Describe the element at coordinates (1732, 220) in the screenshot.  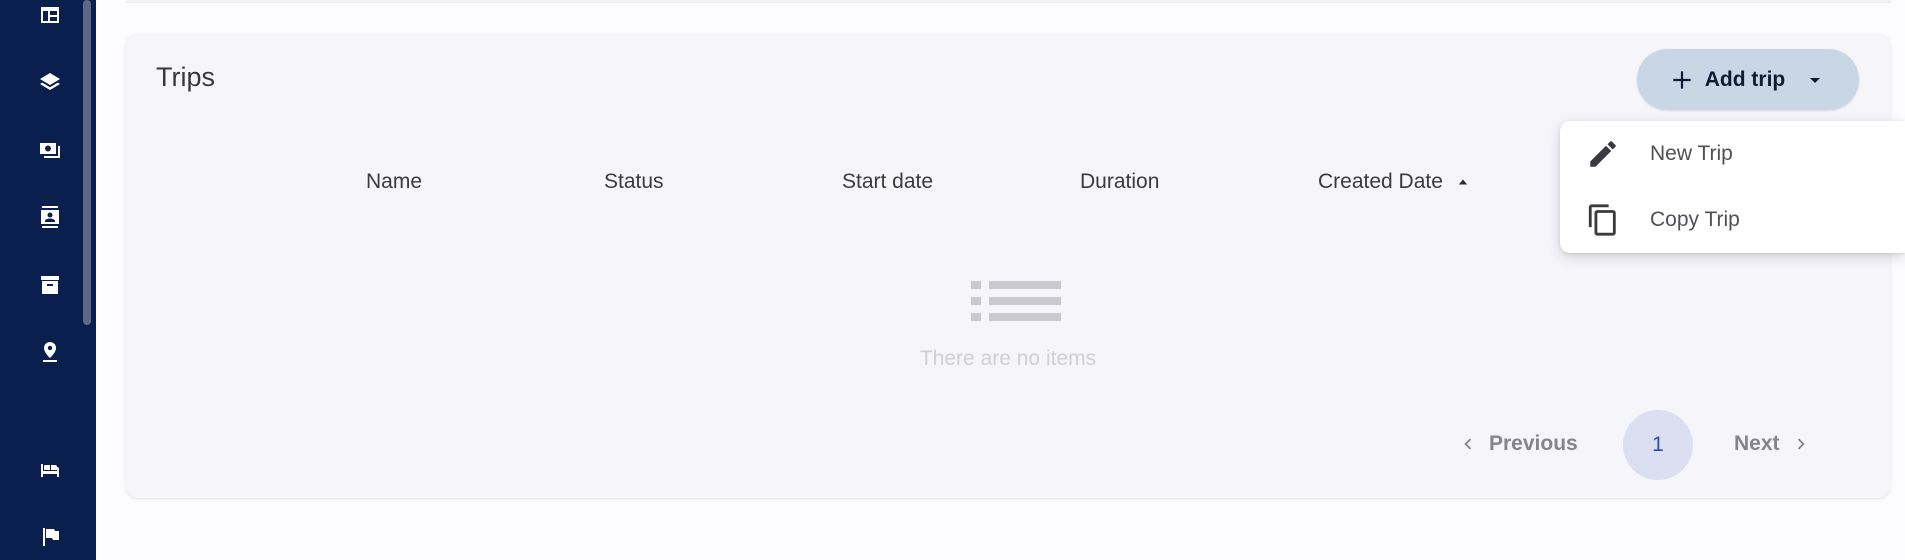
I see `menu-item-copy-trip: Copy Trip` at that location.